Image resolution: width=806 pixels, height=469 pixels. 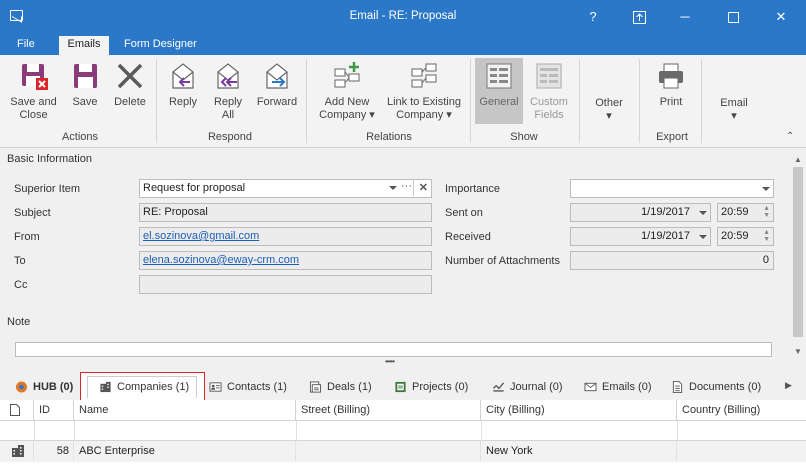 I want to click on tab-contacts-label: Contacts (1), so click(x=257, y=387).